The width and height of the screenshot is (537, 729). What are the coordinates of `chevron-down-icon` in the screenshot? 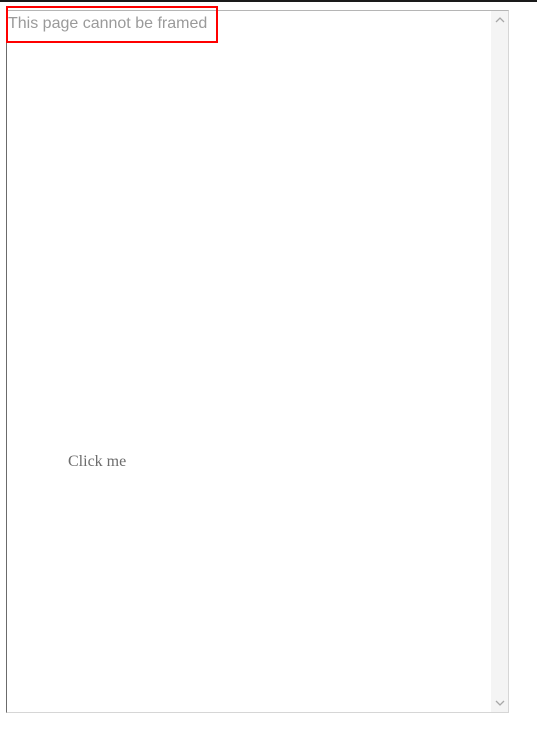 It's located at (499, 703).